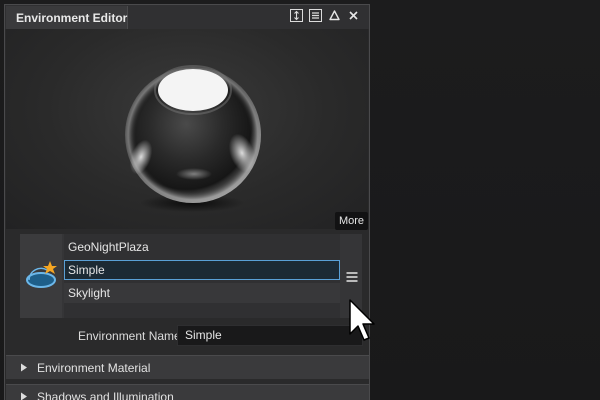  What do you see at coordinates (362, 320) in the screenshot?
I see `mouse-cursor-icon` at bounding box center [362, 320].